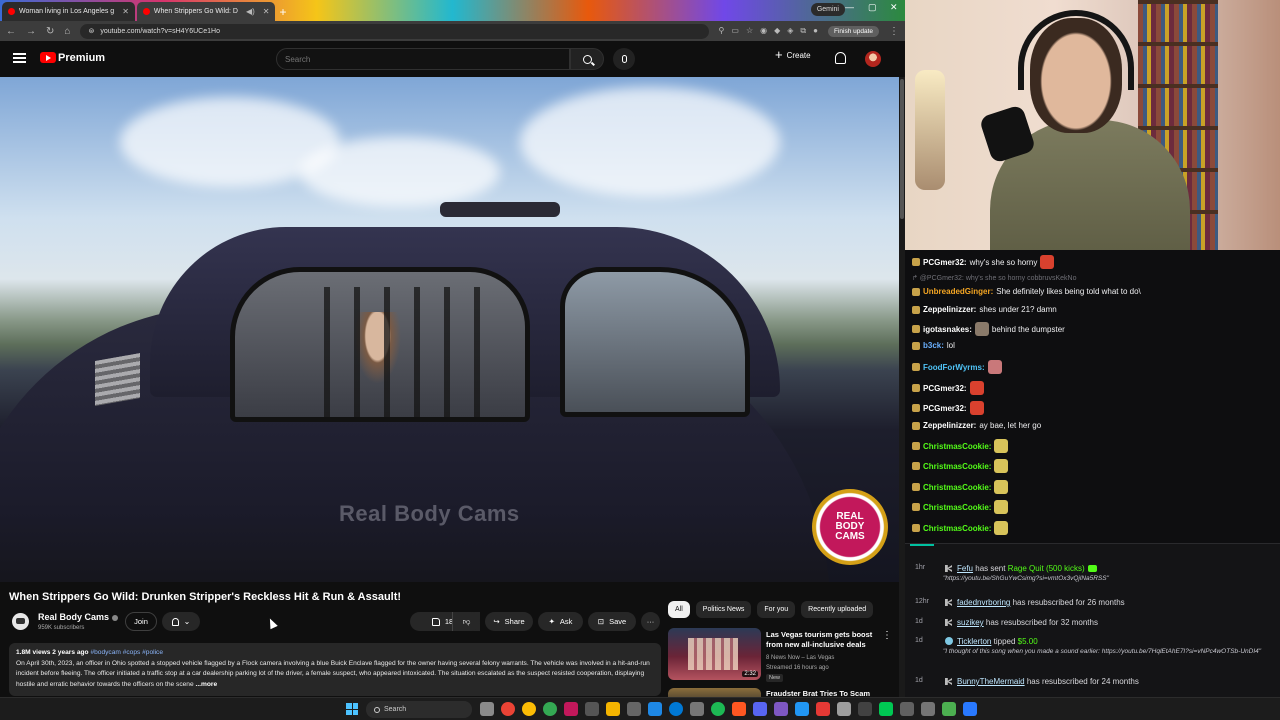  What do you see at coordinates (991, 681) in the screenshot?
I see `event-username: BunnyTheMermaid` at bounding box center [991, 681].